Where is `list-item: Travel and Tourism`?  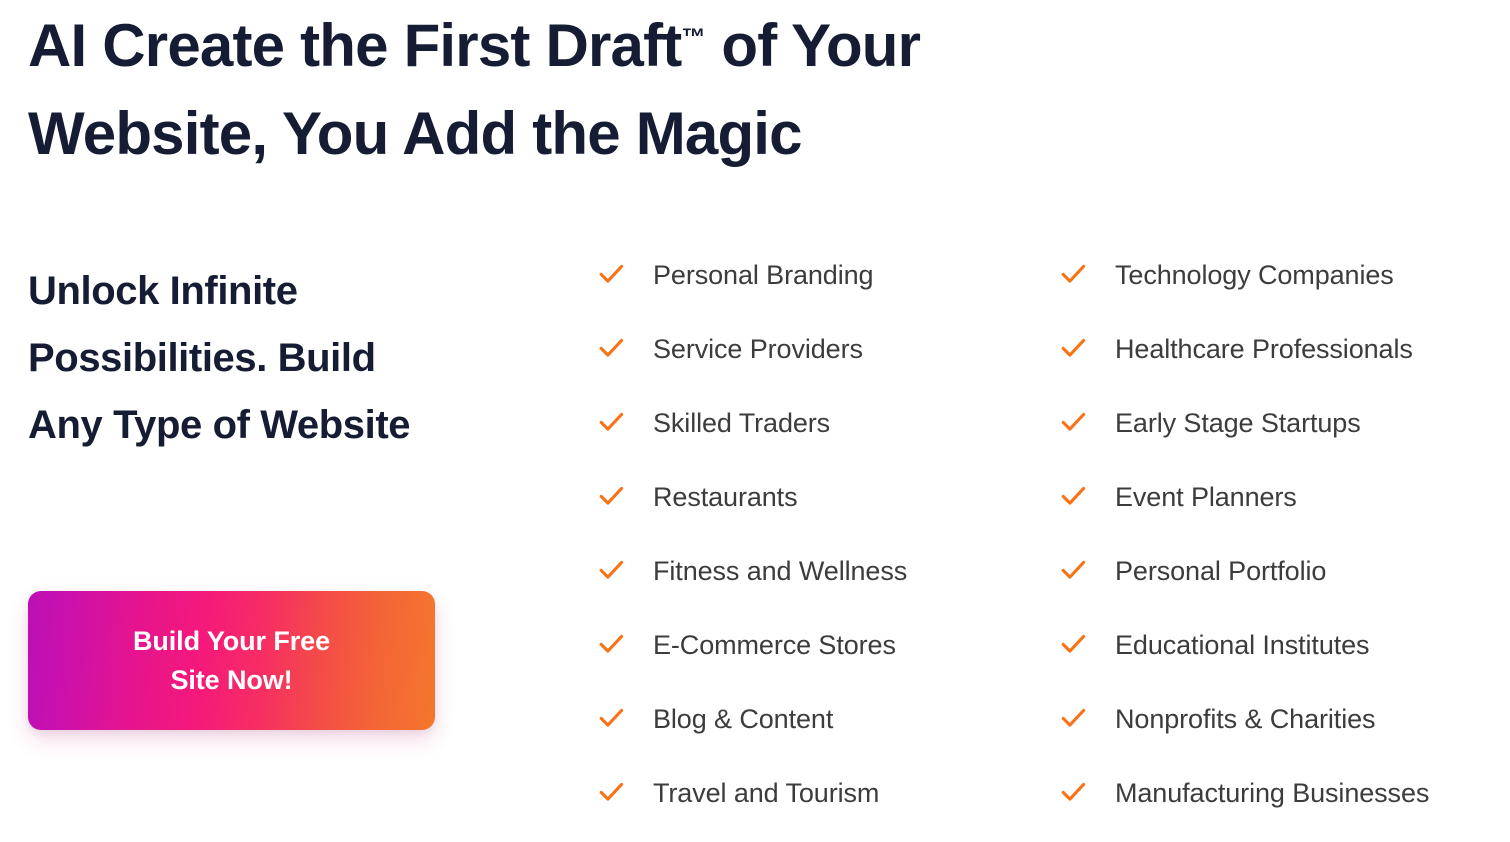 list-item: Travel and Tourism is located at coordinates (818, 809).